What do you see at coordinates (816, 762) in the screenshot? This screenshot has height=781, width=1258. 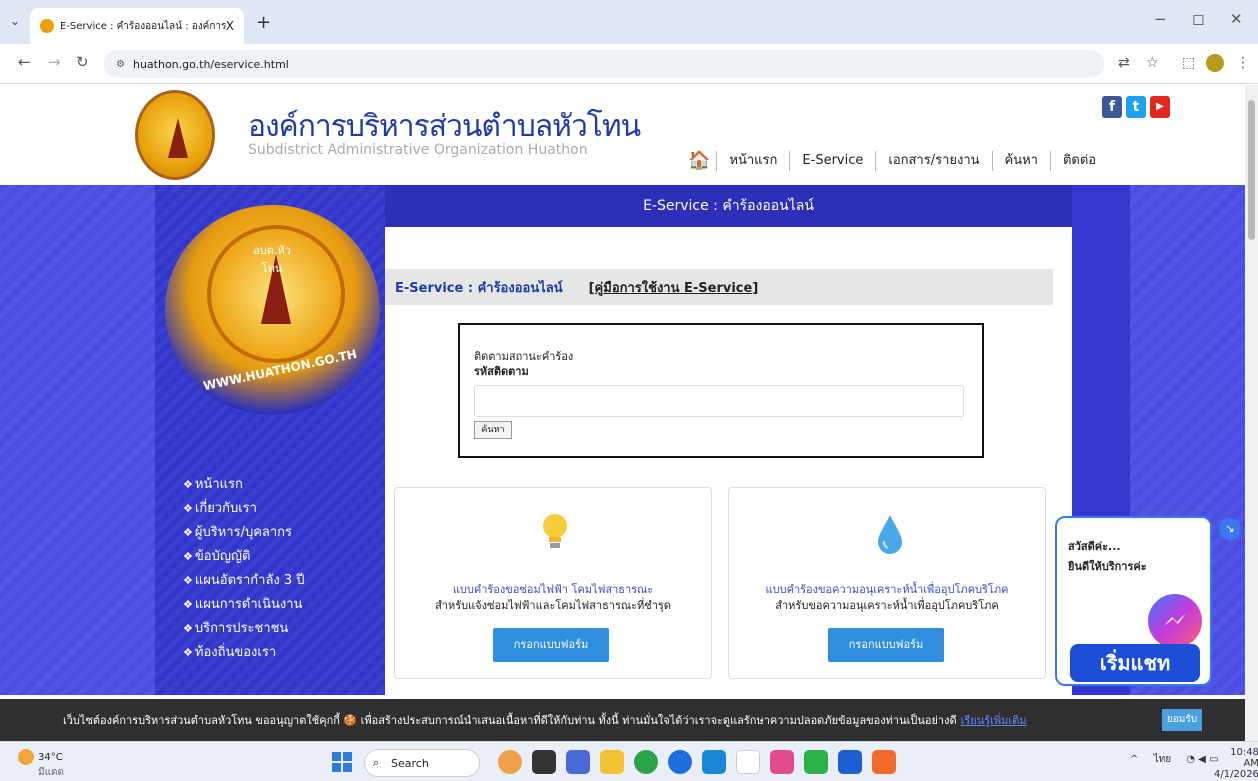 I see `line-icon` at bounding box center [816, 762].